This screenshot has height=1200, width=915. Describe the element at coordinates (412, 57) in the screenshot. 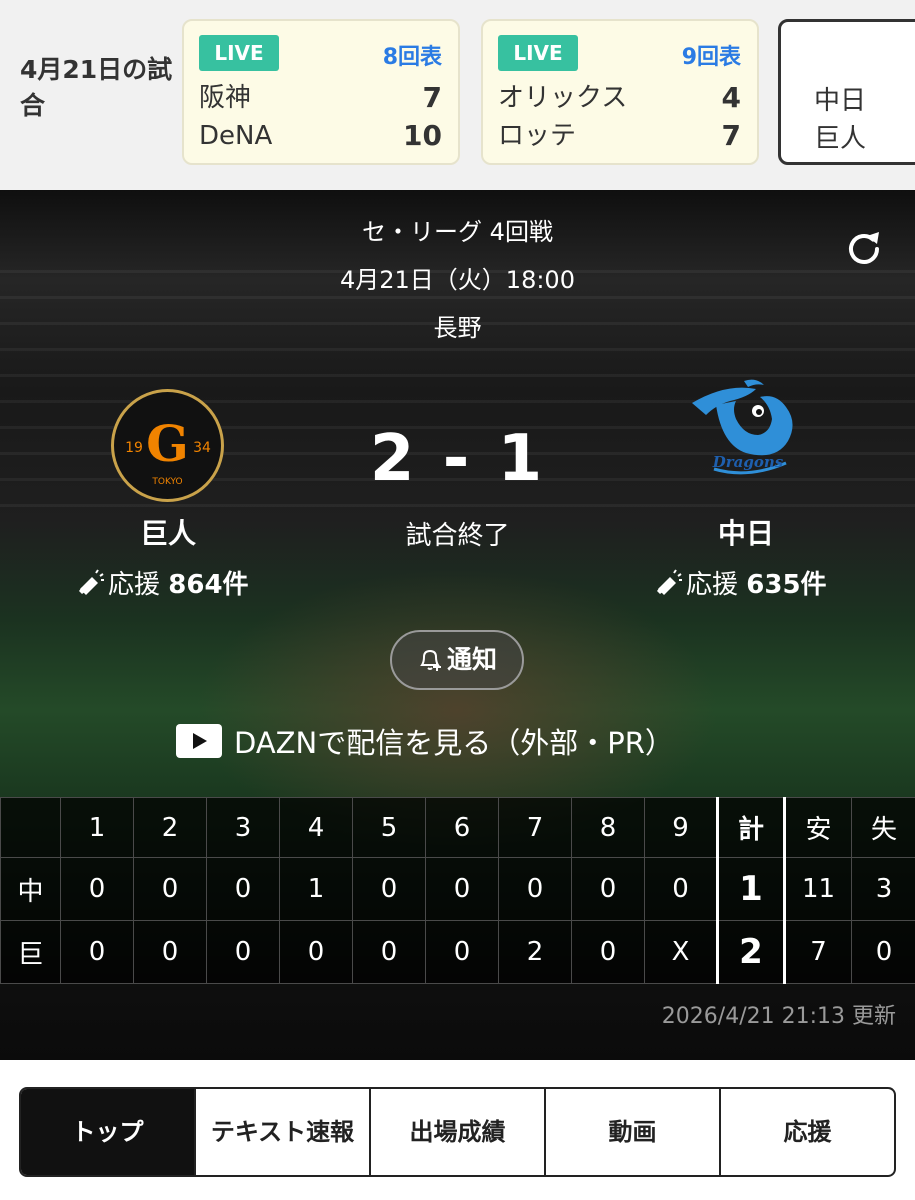

I see `inning-label: 8回表` at that location.